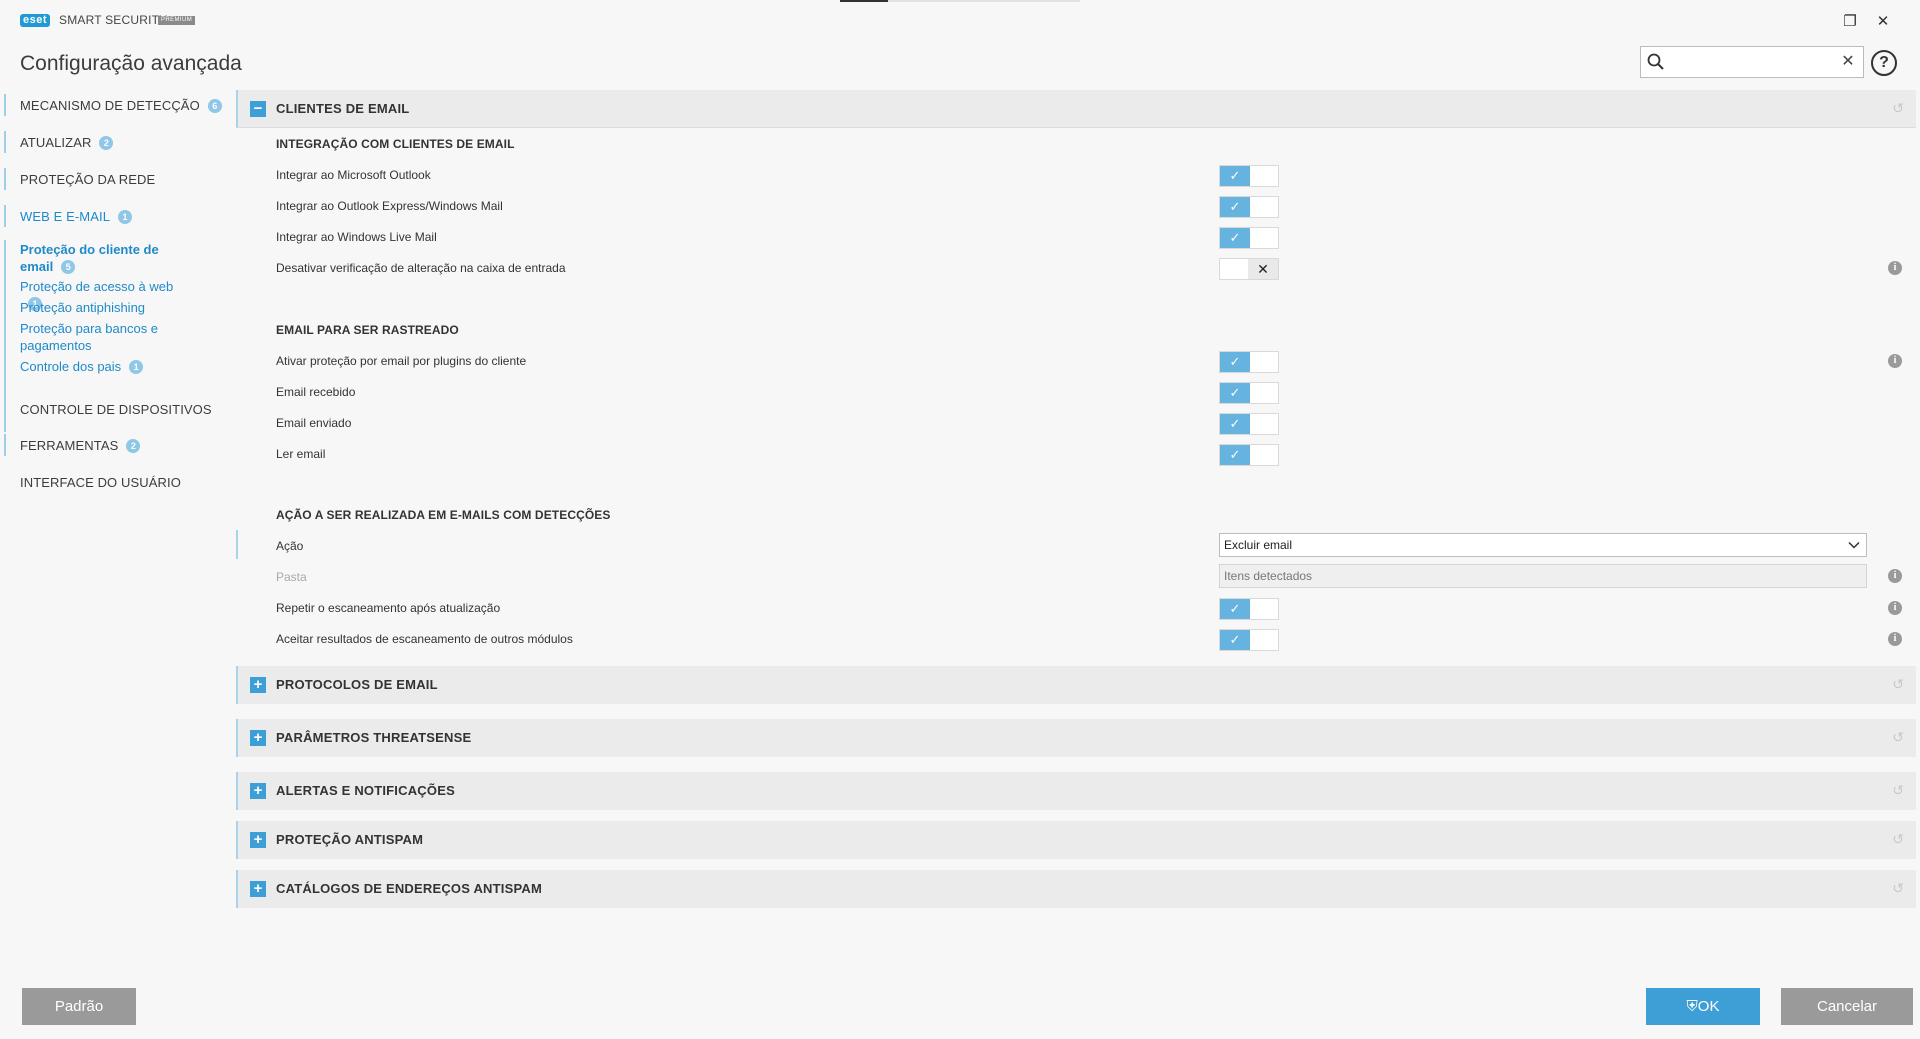 The width and height of the screenshot is (1920, 1039). I want to click on toggle-email-received: ✓, so click(1249, 393).